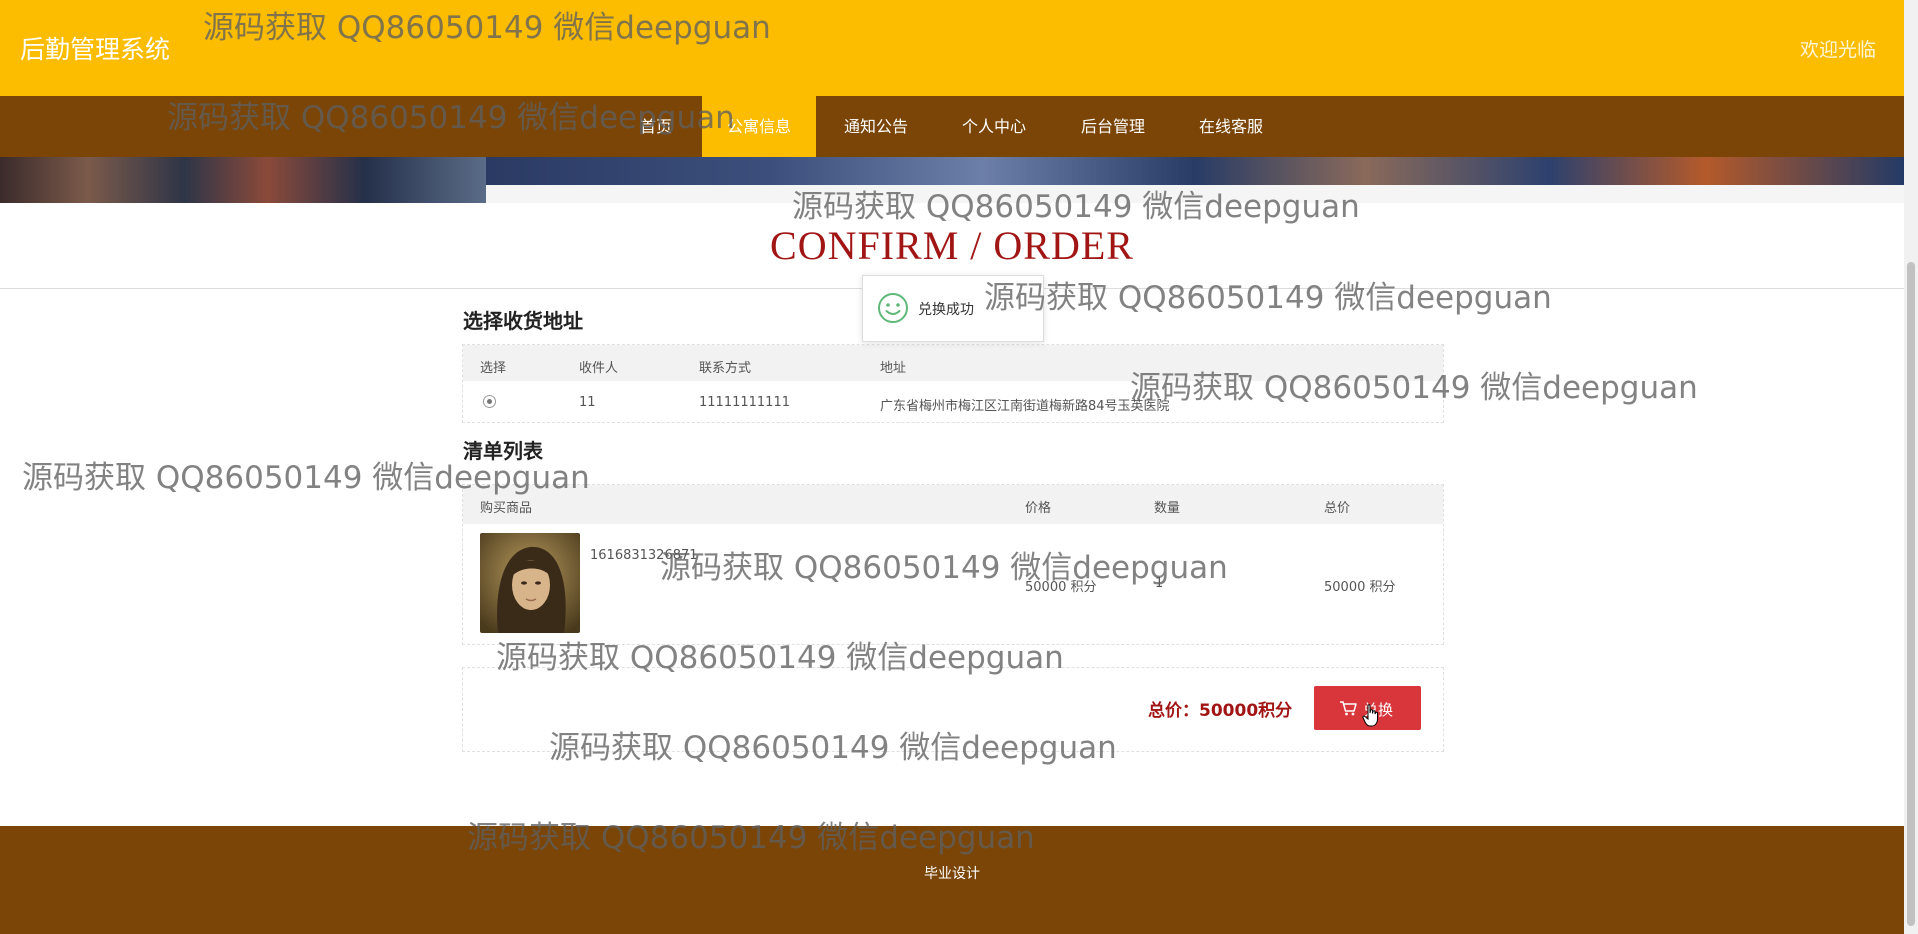 This screenshot has height=934, width=1918. Describe the element at coordinates (599, 368) in the screenshot. I see `col-recipient: 收件人` at that location.